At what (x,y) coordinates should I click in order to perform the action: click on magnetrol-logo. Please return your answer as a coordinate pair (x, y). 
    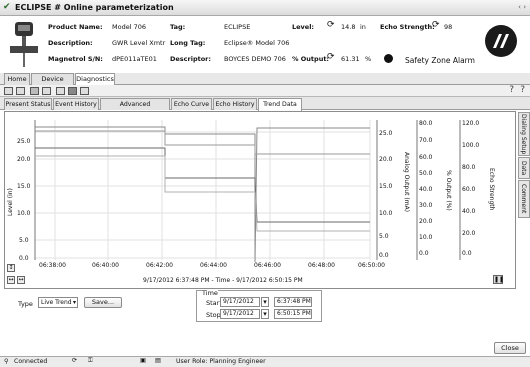
    Looking at the image, I should click on (501, 41).